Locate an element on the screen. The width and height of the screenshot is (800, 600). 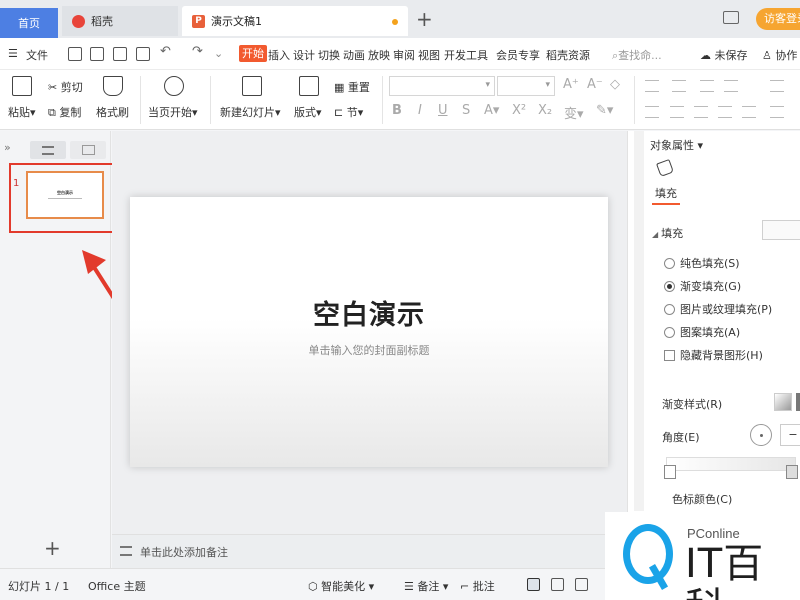
font-family-select: ▾ is located at coordinates (442, 86).